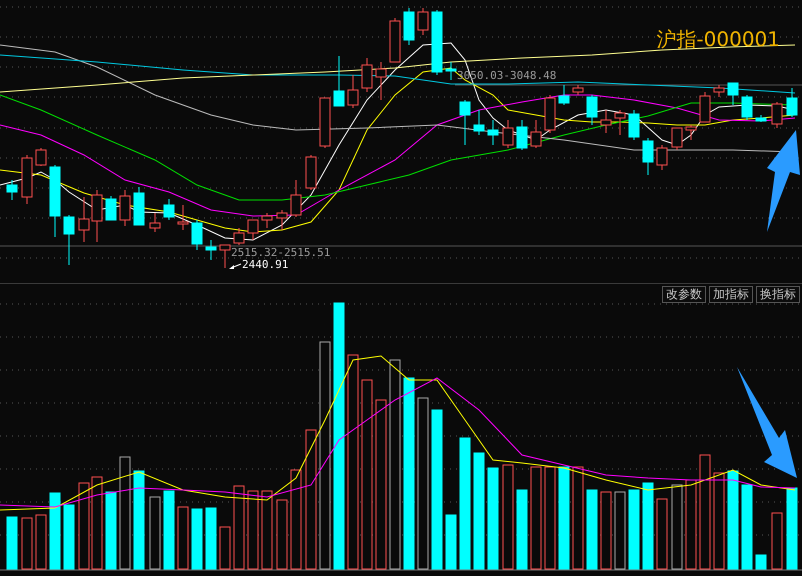  I want to click on indicator-button: 换指标, so click(778, 294).